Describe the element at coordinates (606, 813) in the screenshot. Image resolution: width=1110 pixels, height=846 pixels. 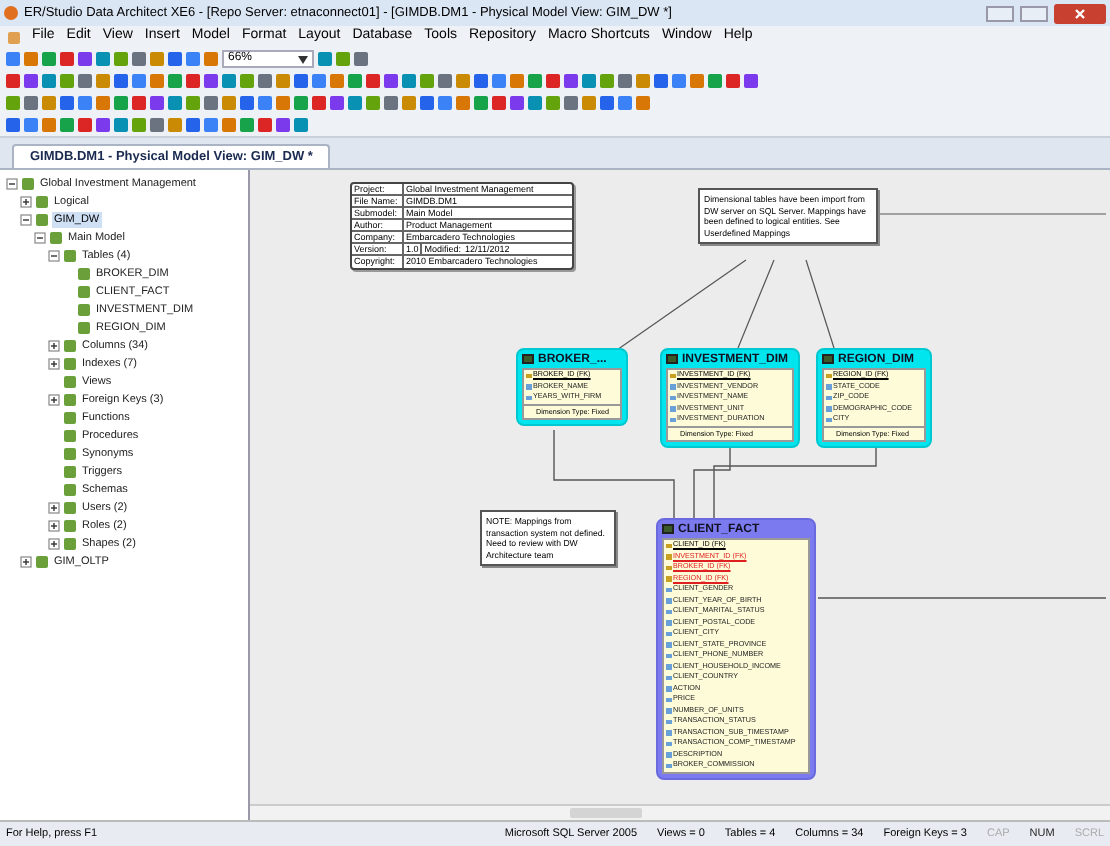
I see `scrollbar-thumb` at that location.